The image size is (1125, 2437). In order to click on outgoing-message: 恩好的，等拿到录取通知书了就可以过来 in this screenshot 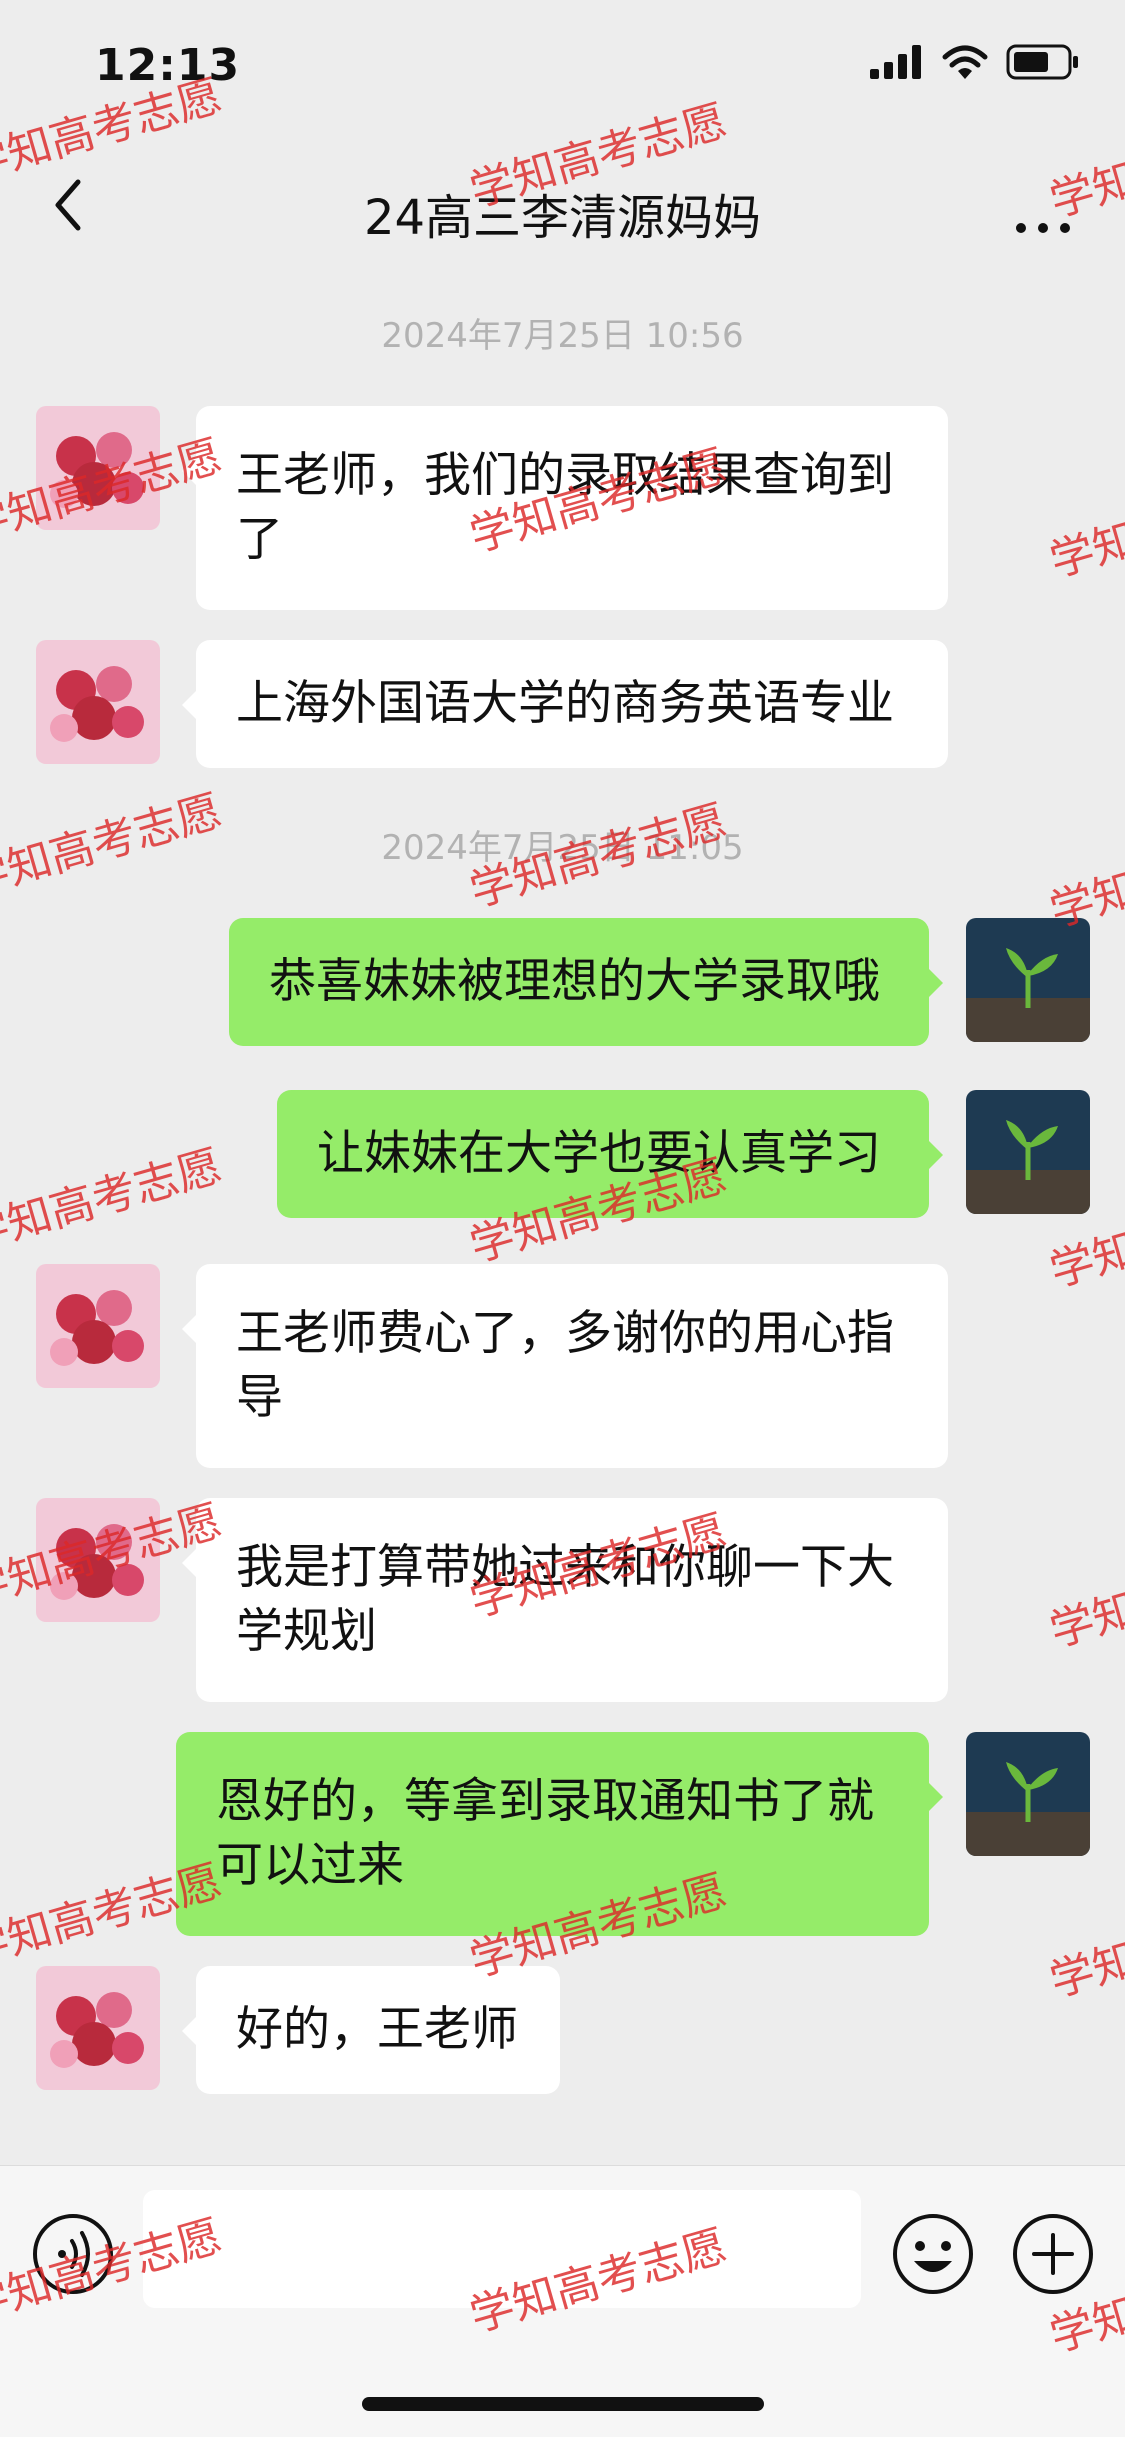, I will do `click(559, 1834)`.